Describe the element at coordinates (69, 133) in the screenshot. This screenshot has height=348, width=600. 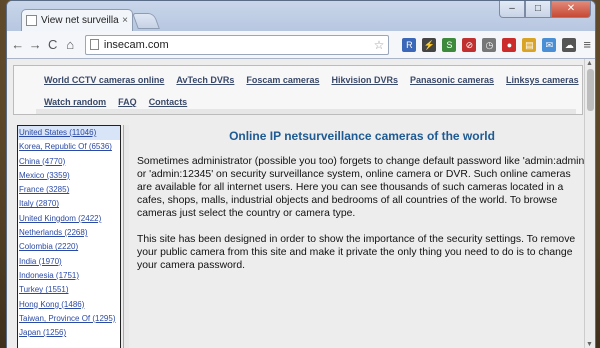
I see `country-link: United States (11046)` at that location.